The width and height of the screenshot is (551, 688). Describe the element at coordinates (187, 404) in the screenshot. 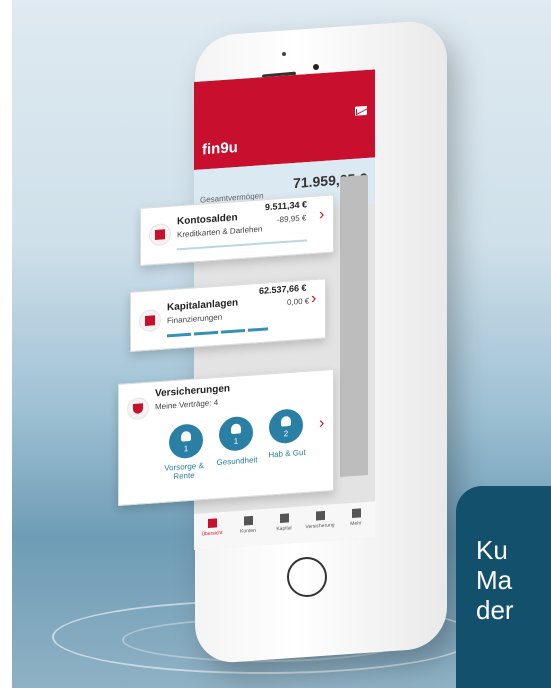

I see `card-subtitle: Meine Verträge: 4` at that location.